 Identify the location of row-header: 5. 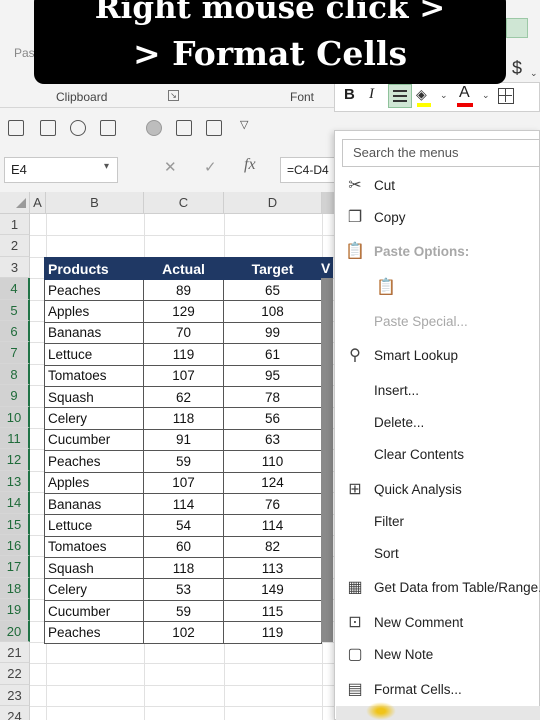
(15, 310).